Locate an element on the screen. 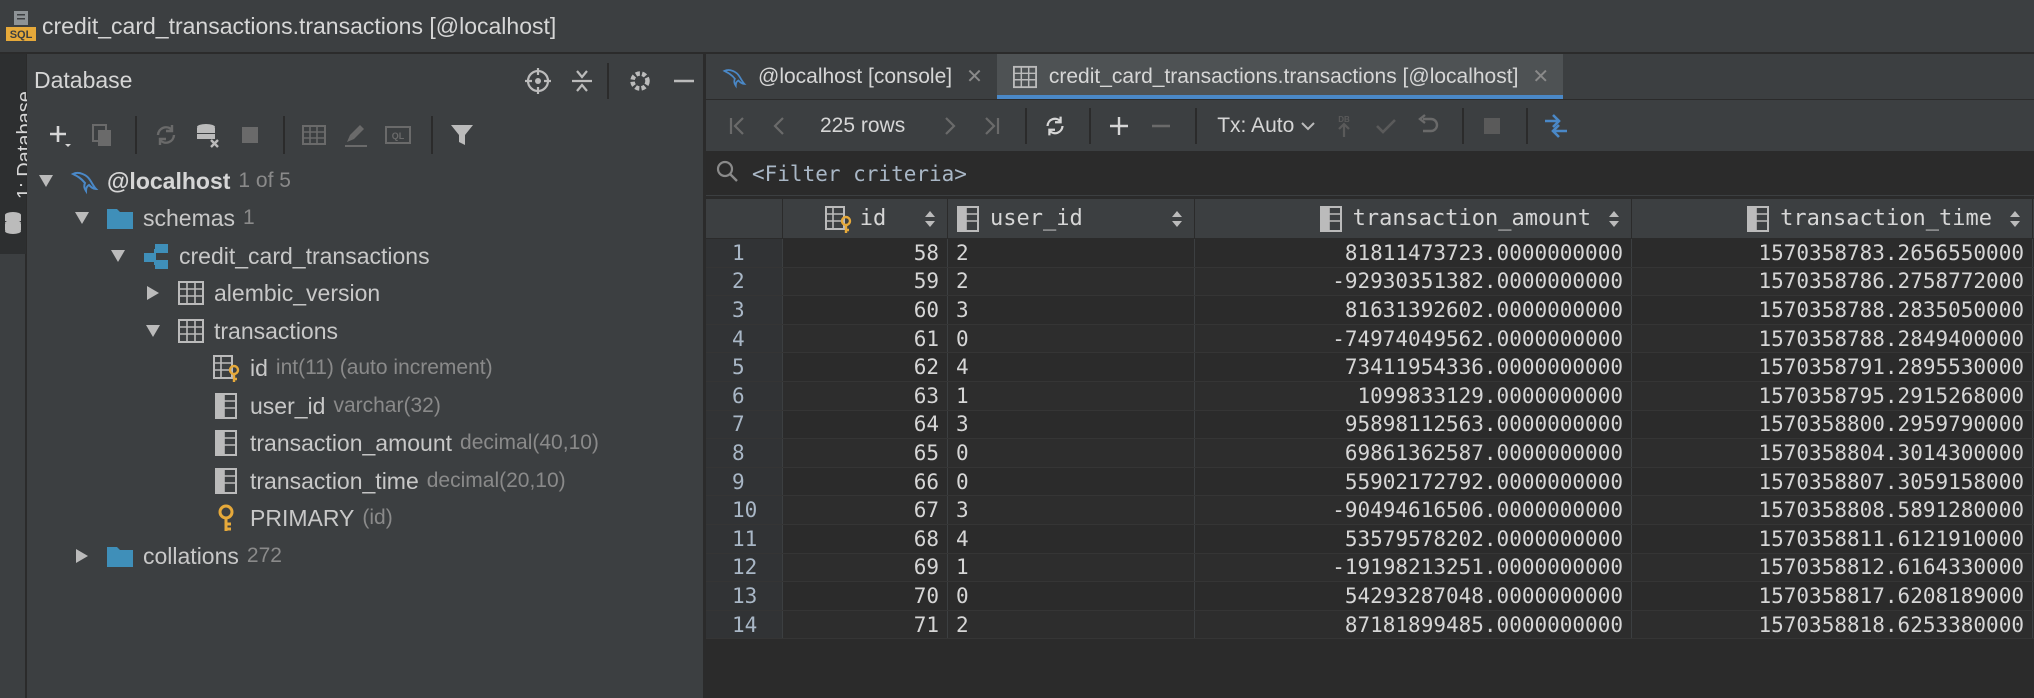 The image size is (2034, 698). cell-transaction-time: 1570358795.2915268000 is located at coordinates (1832, 395).